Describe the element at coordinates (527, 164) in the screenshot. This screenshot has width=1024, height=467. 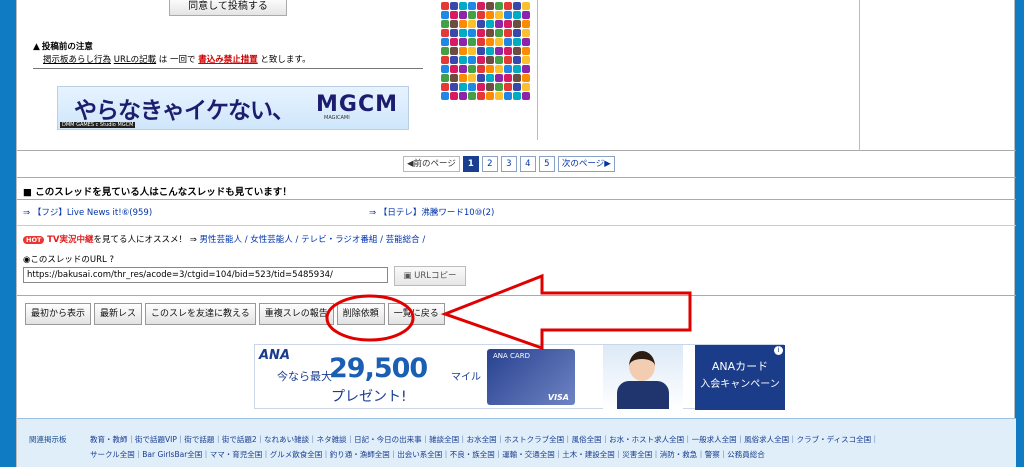
I see `page-4-button: 4` at that location.